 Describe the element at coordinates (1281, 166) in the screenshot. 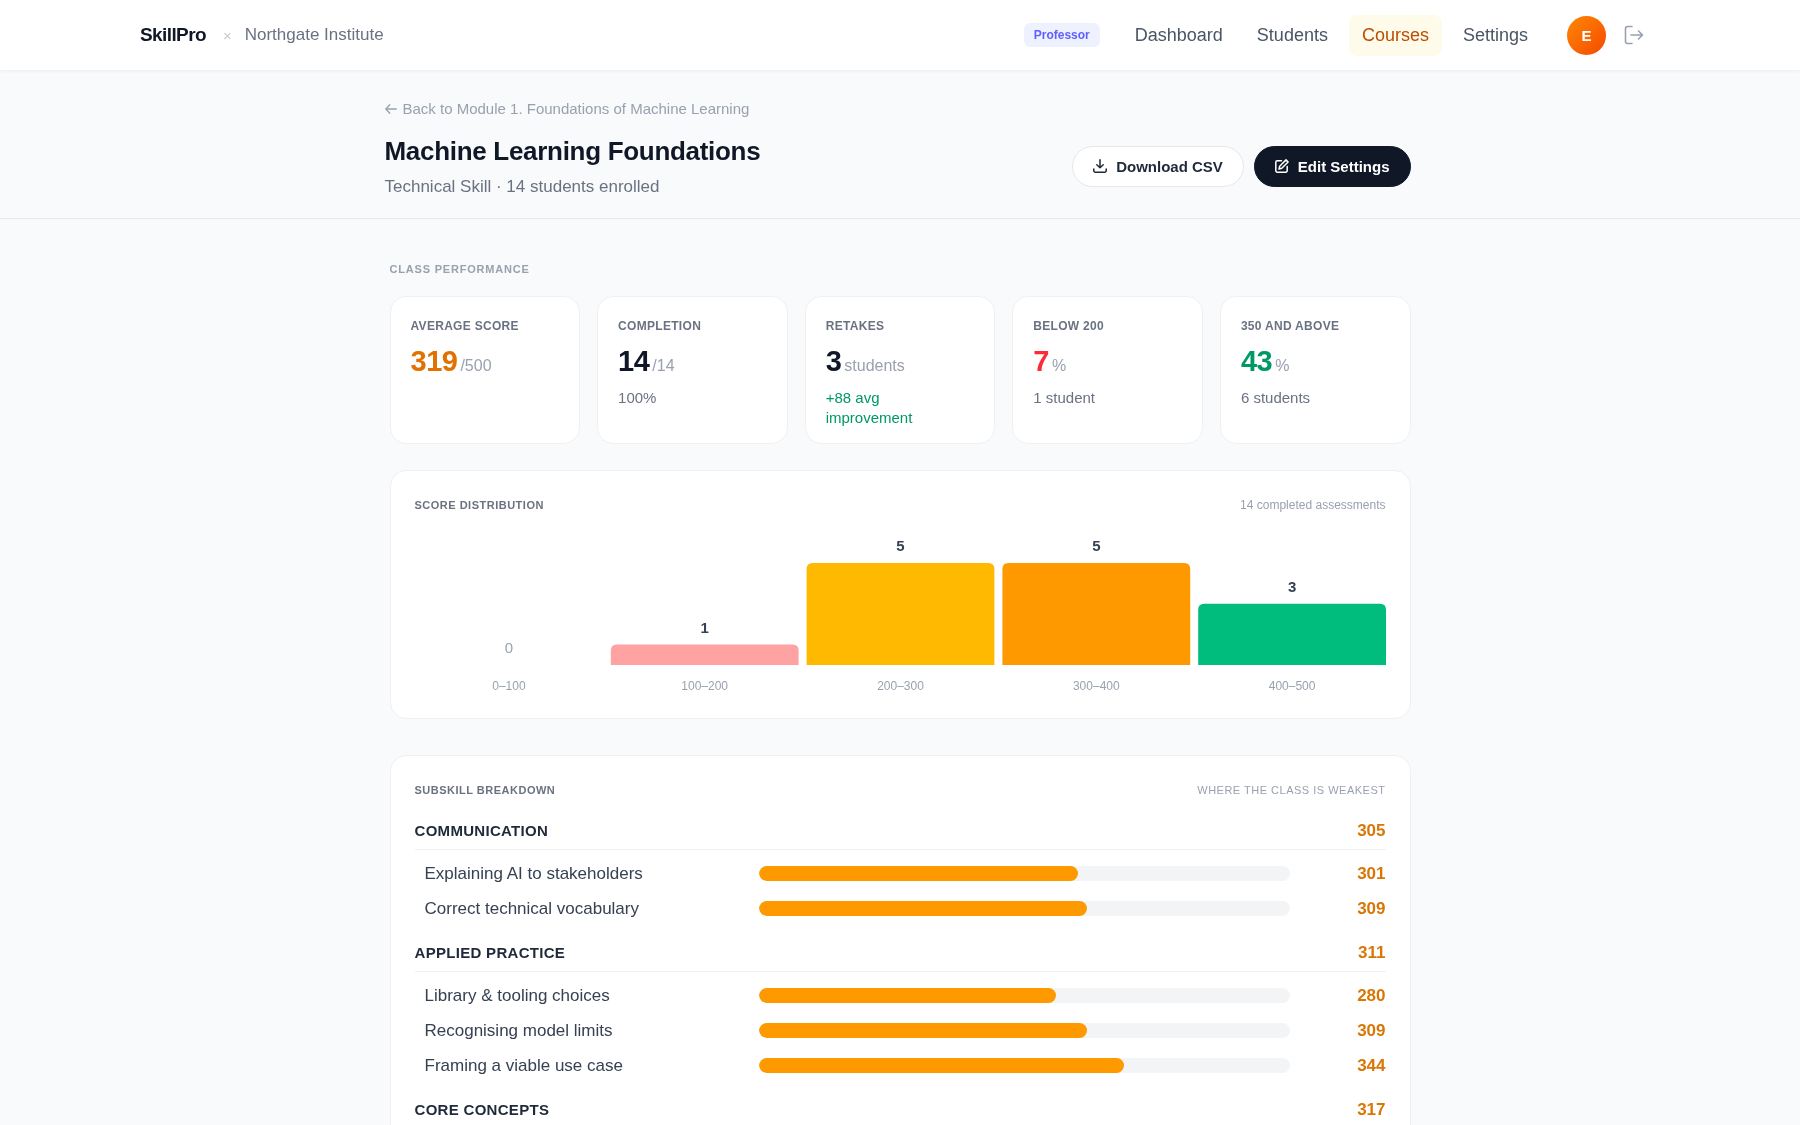

I see `edit-icon` at that location.